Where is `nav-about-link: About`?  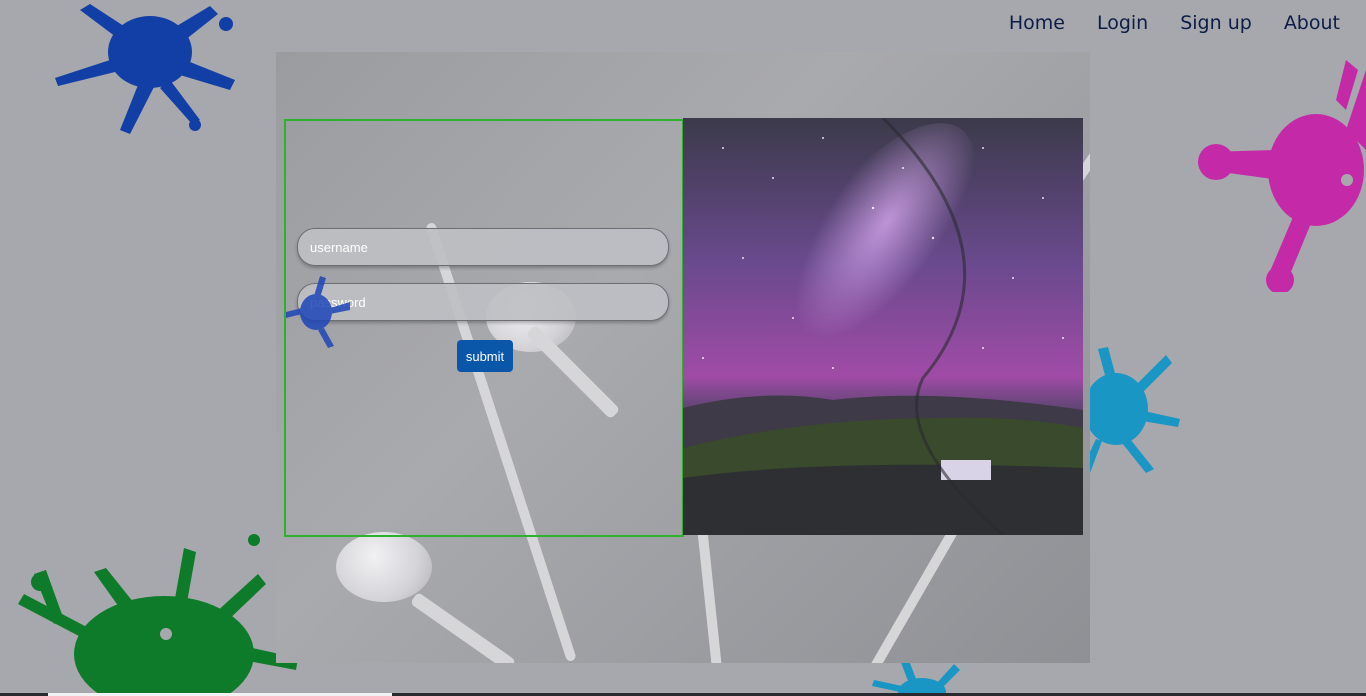 nav-about-link: About is located at coordinates (1312, 23).